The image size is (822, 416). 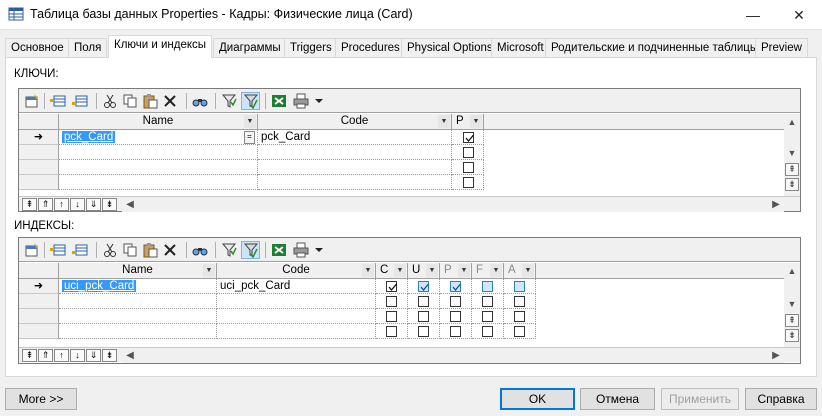 I want to click on move-page-up-icon: ⇑, so click(x=45, y=204).